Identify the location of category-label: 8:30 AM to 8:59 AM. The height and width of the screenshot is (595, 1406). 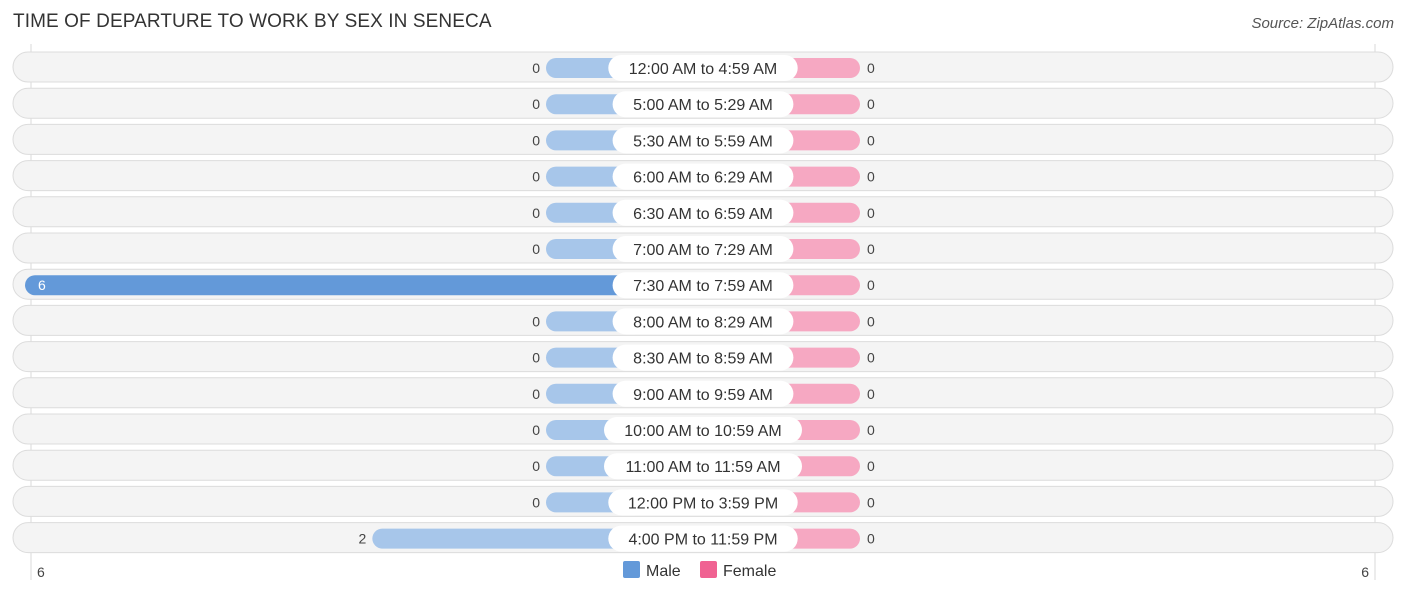
(703, 359).